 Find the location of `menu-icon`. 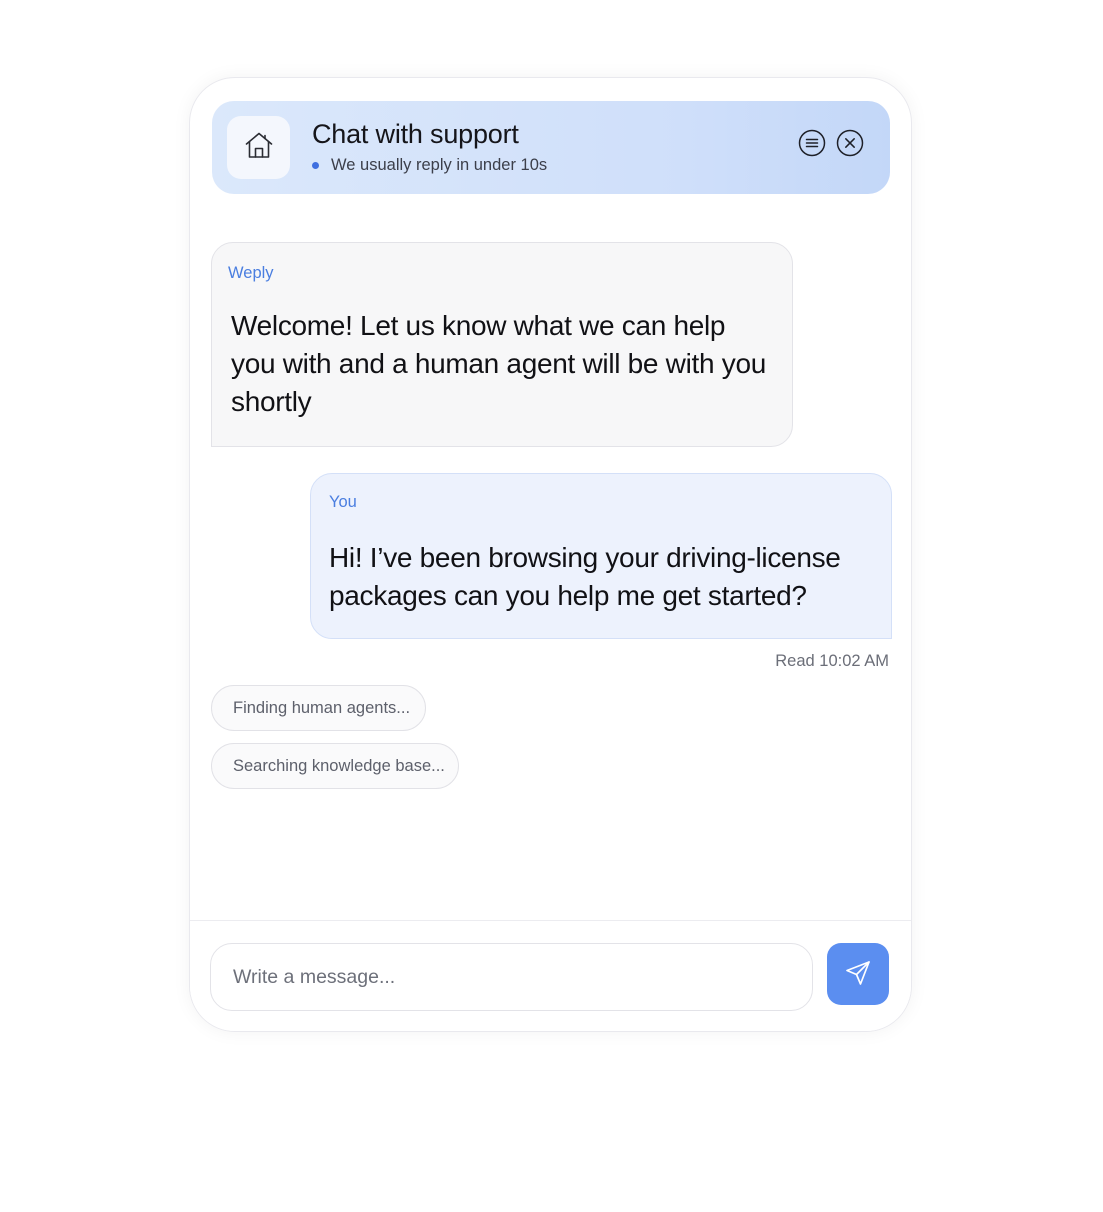

menu-icon is located at coordinates (812, 145).